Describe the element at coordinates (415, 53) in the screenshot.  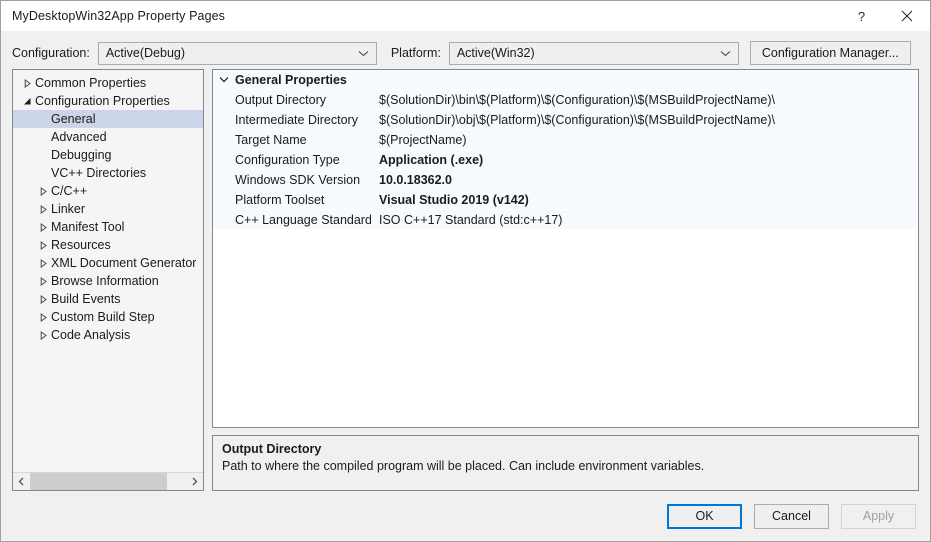
I see `platform-label: Platform:` at that location.